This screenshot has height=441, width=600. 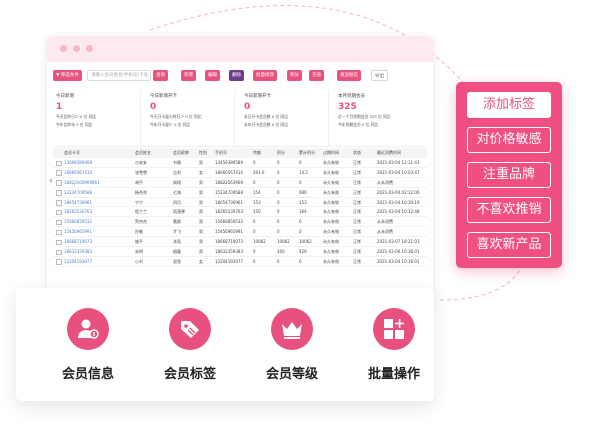 I want to click on column-header: 过期时间, so click(x=331, y=152).